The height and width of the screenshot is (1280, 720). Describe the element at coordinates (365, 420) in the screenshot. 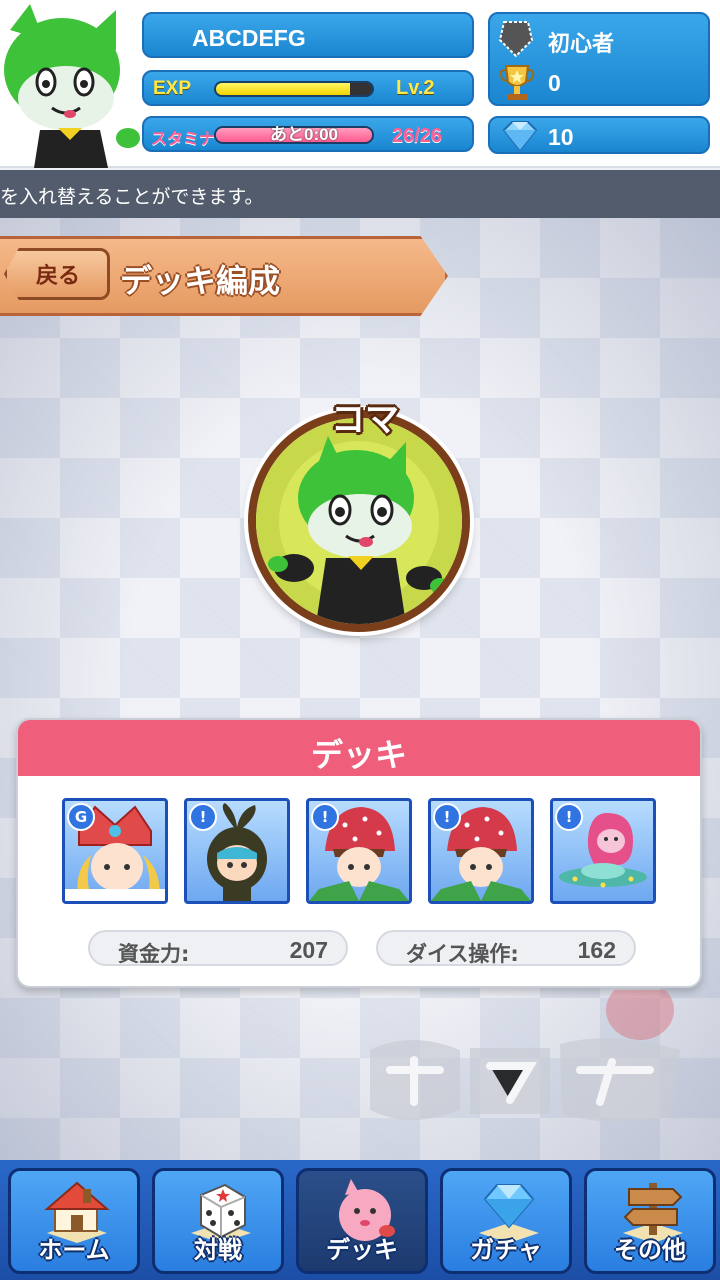

I see `character-label: コマ` at that location.